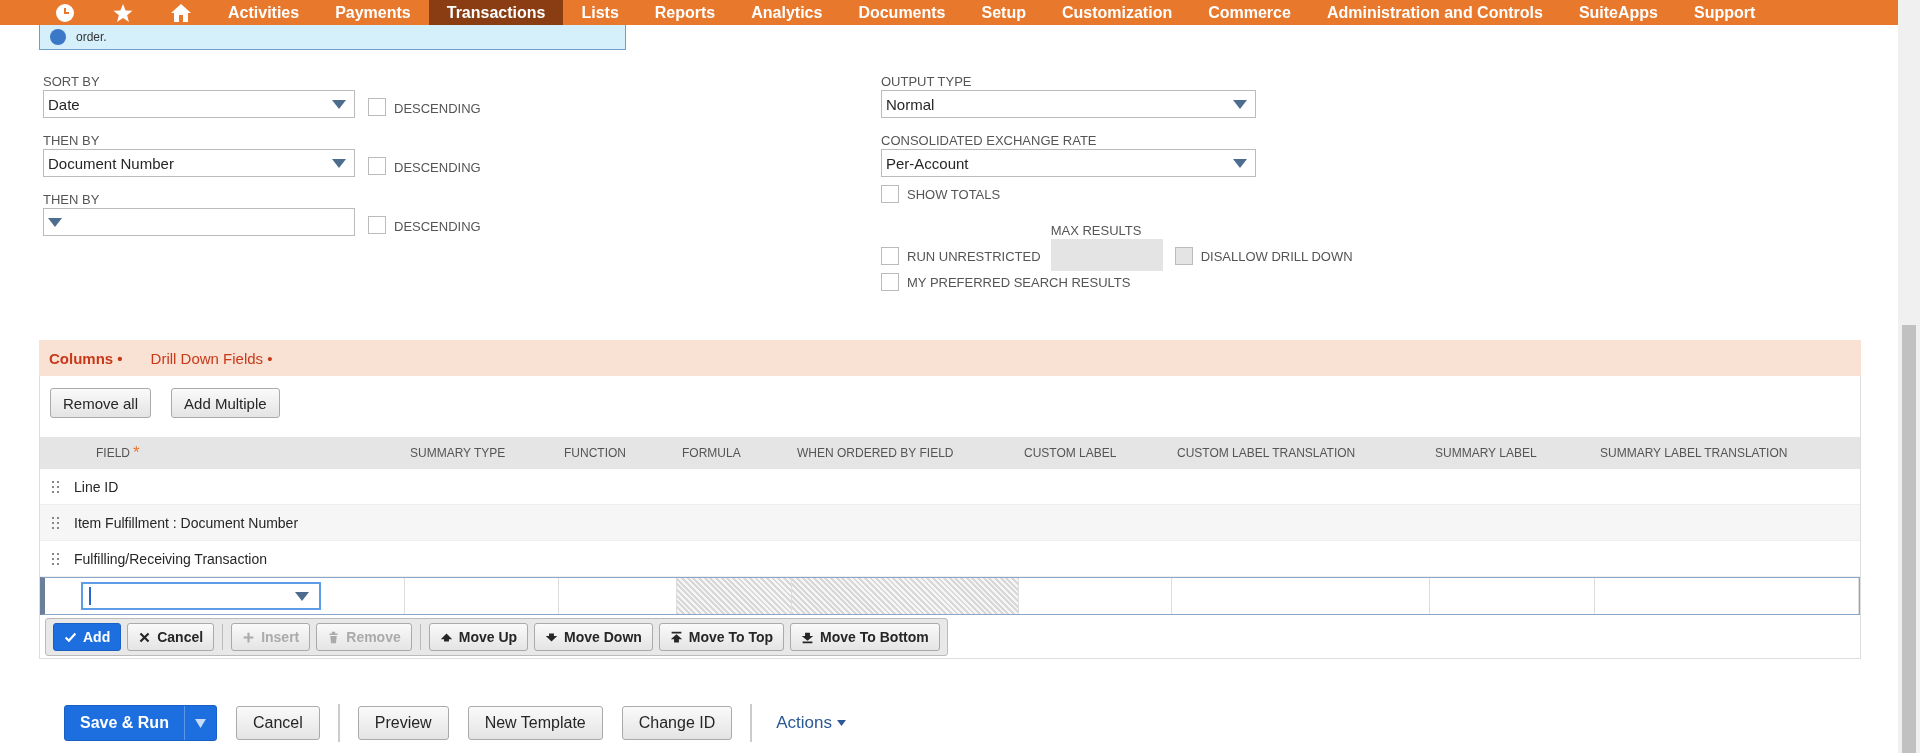 The width and height of the screenshot is (1920, 753). Describe the element at coordinates (927, 82) in the screenshot. I see `field-label: OUTPUT TYPE` at that location.